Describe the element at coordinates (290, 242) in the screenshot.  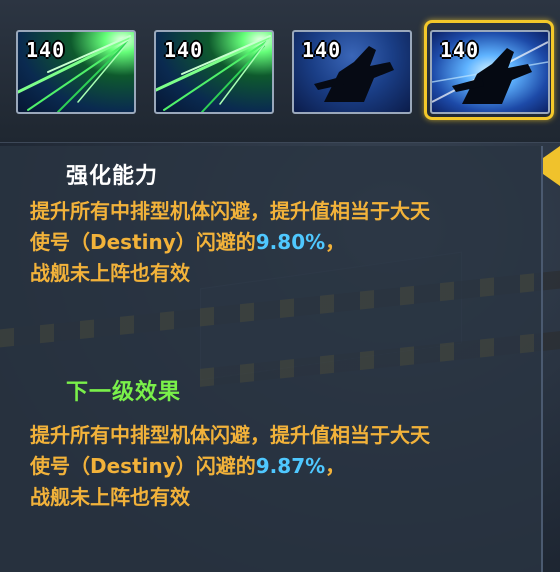
I see `effect-value: 9.80%` at that location.